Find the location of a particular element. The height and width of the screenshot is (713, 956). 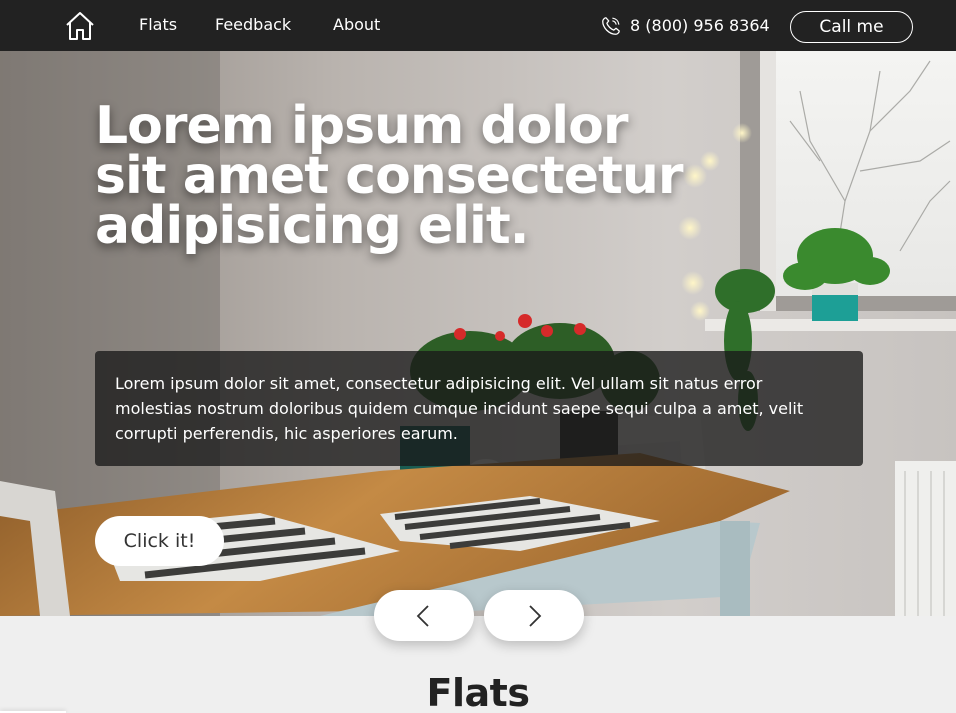

chevron-right-icon is located at coordinates (535, 615).